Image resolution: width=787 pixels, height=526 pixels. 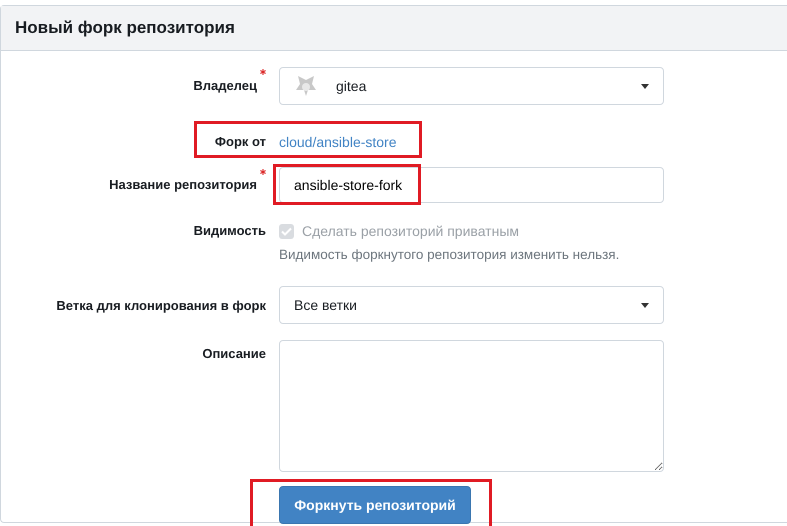 What do you see at coordinates (183, 185) in the screenshot?
I see `field-label: Название репозитория` at bounding box center [183, 185].